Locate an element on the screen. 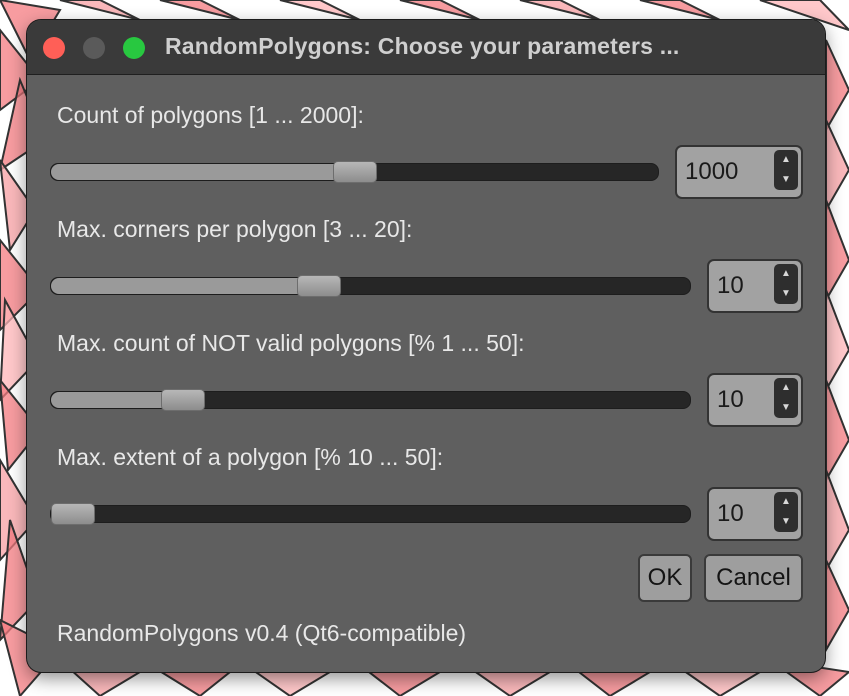 The image size is (849, 696). spinbox-value: 1000 is located at coordinates (711, 172).